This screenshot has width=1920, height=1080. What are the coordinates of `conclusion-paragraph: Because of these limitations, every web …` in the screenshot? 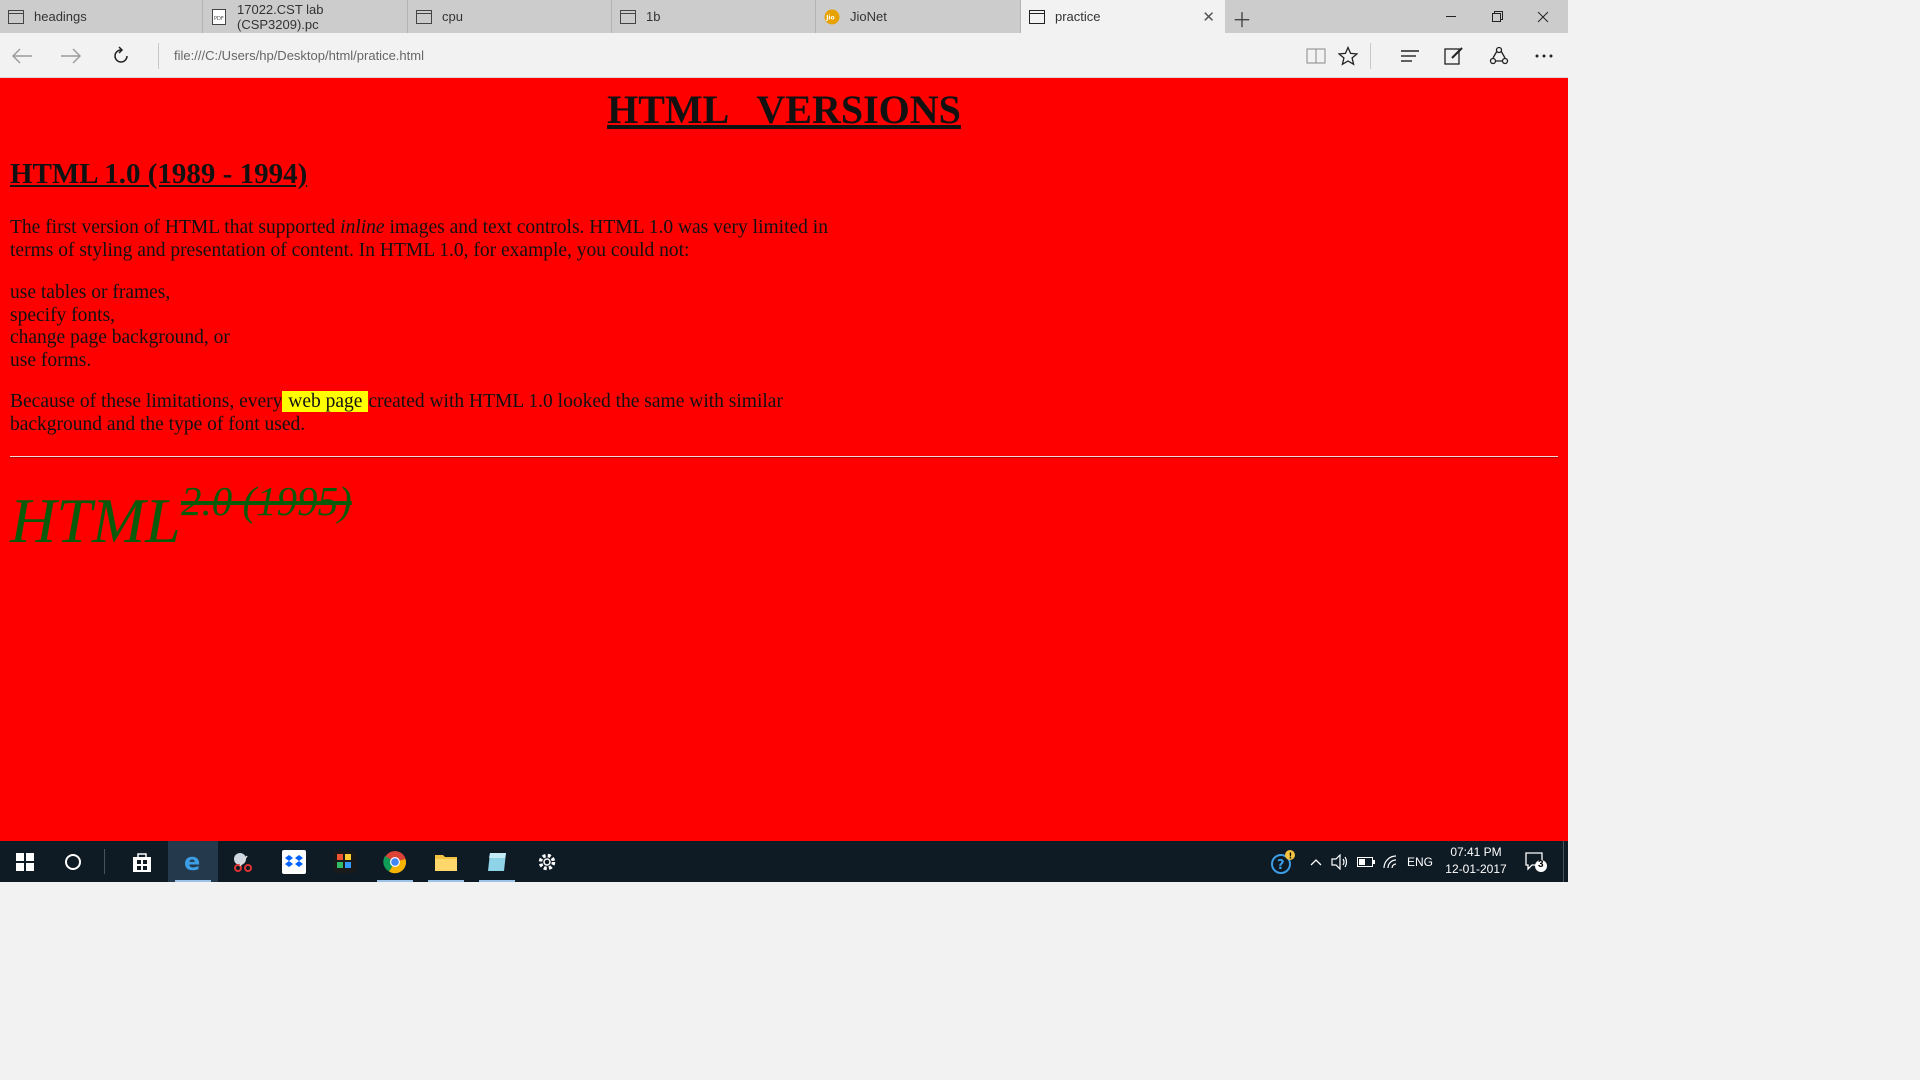 It's located at (410, 413).